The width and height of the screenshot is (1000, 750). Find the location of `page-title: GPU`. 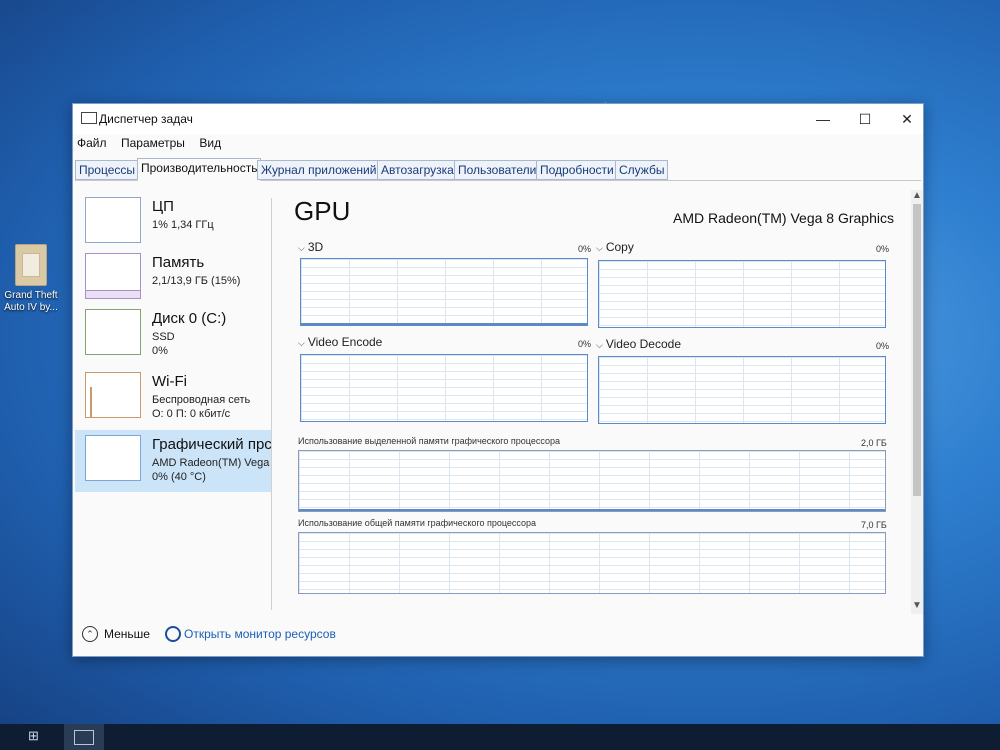

page-title: GPU is located at coordinates (322, 211).